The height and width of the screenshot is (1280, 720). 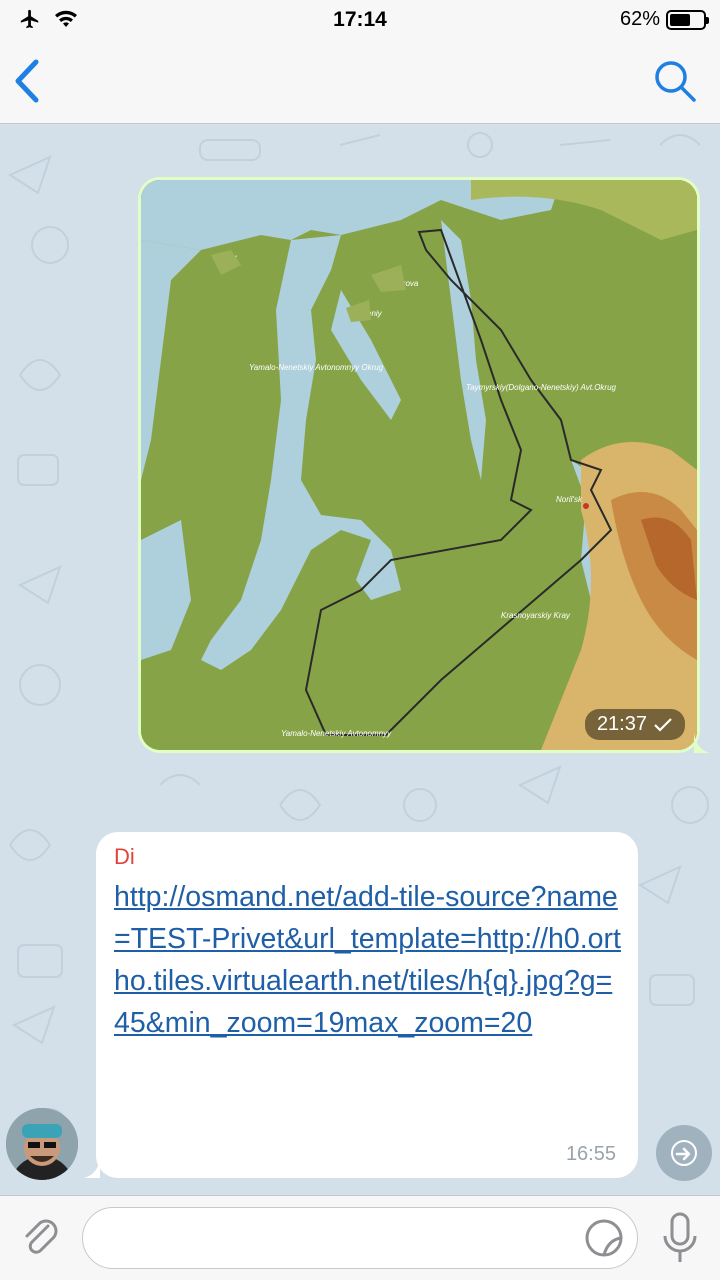 What do you see at coordinates (663, 724) in the screenshot?
I see `checkmark-icon` at bounding box center [663, 724].